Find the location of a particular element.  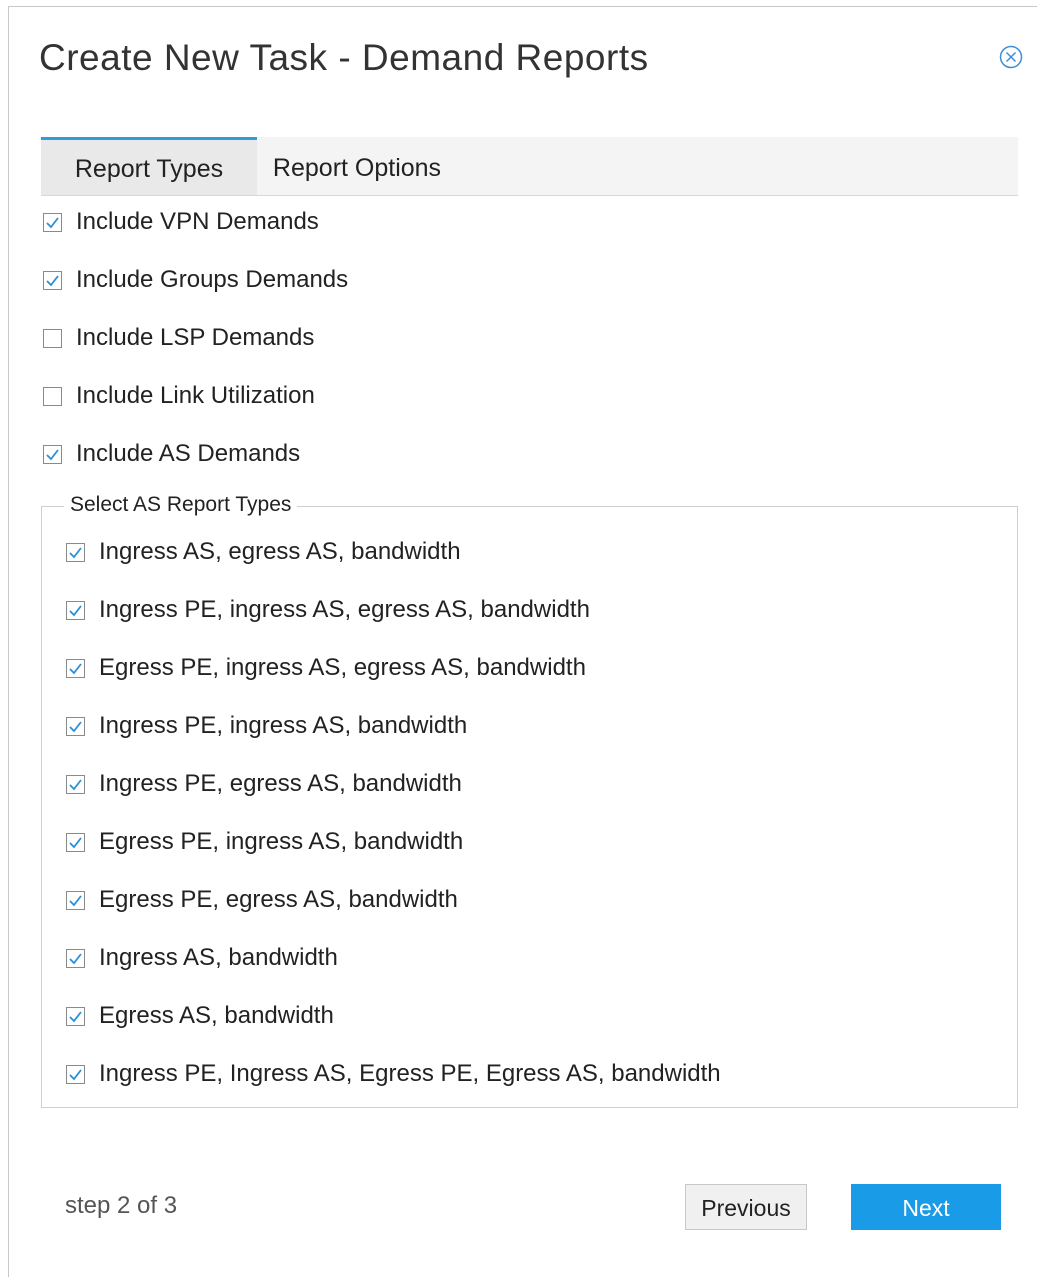

as-report-type-item: Ingress PE, egress AS, bandwidth is located at coordinates (264, 784).